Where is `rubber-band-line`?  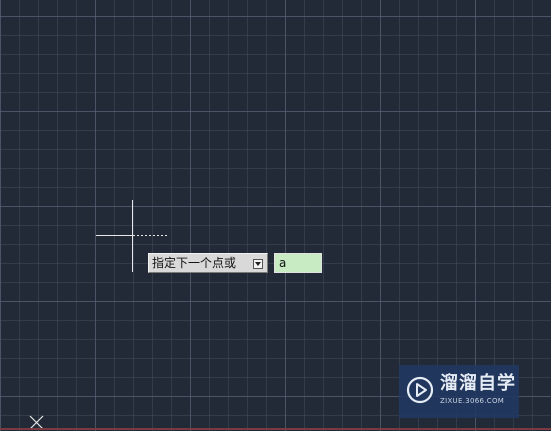 rubber-band-line is located at coordinates (150, 235).